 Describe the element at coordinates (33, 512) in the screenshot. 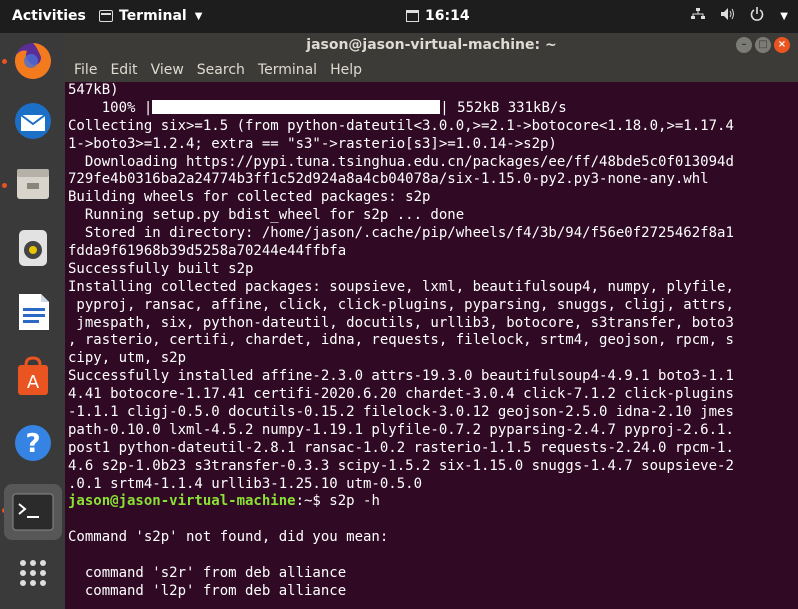

I see `terminal-icon` at that location.